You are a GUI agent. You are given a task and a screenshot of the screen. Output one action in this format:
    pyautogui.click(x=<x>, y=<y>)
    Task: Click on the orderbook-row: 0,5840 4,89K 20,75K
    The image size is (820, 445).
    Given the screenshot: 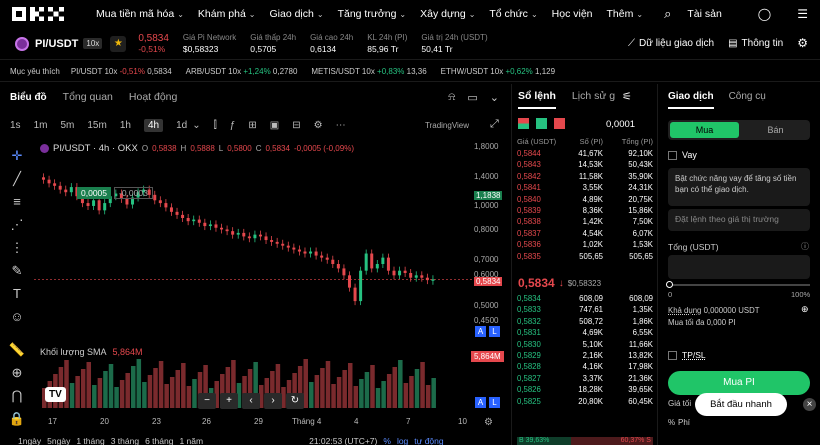 What is the action you would take?
    pyautogui.click(x=585, y=200)
    